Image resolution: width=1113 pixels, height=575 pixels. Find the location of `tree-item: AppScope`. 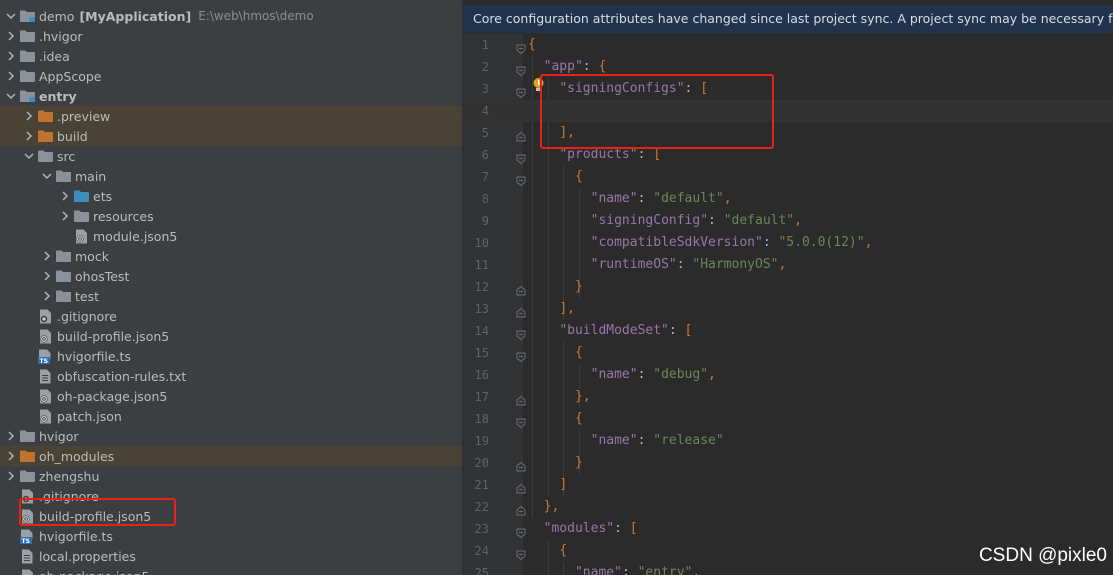

tree-item: AppScope is located at coordinates (231, 76).